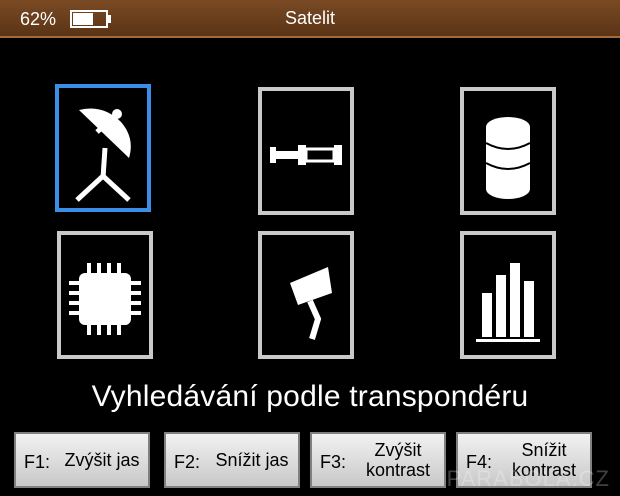  I want to click on f3-key-label: F3:, so click(333, 462).